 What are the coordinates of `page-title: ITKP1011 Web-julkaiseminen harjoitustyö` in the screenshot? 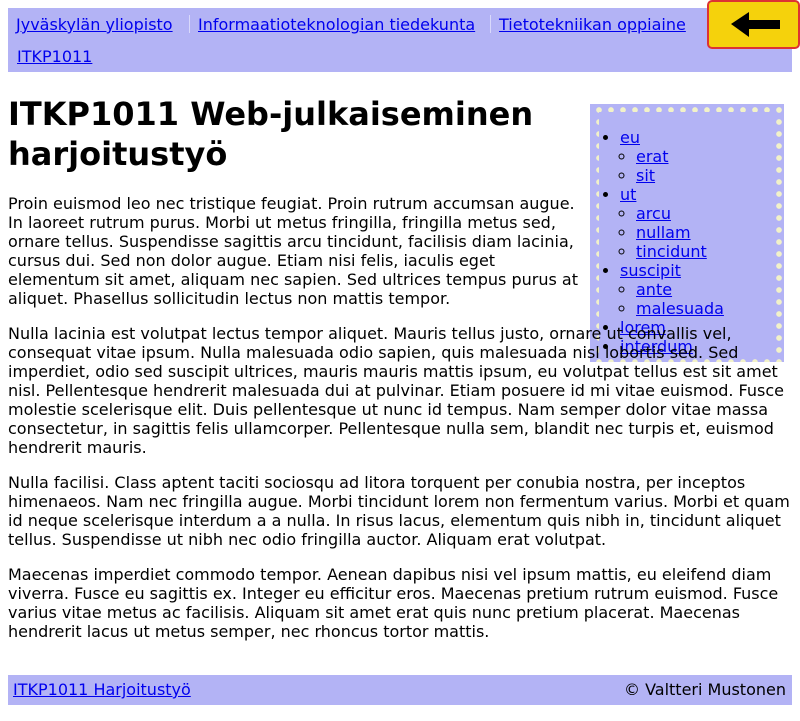 It's located at (271, 134).